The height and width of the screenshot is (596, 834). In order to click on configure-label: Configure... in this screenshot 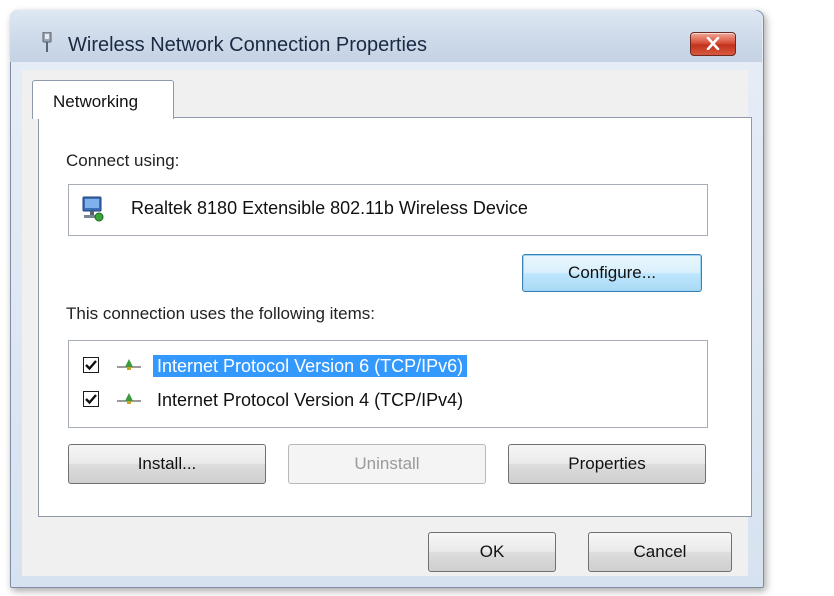, I will do `click(612, 272)`.